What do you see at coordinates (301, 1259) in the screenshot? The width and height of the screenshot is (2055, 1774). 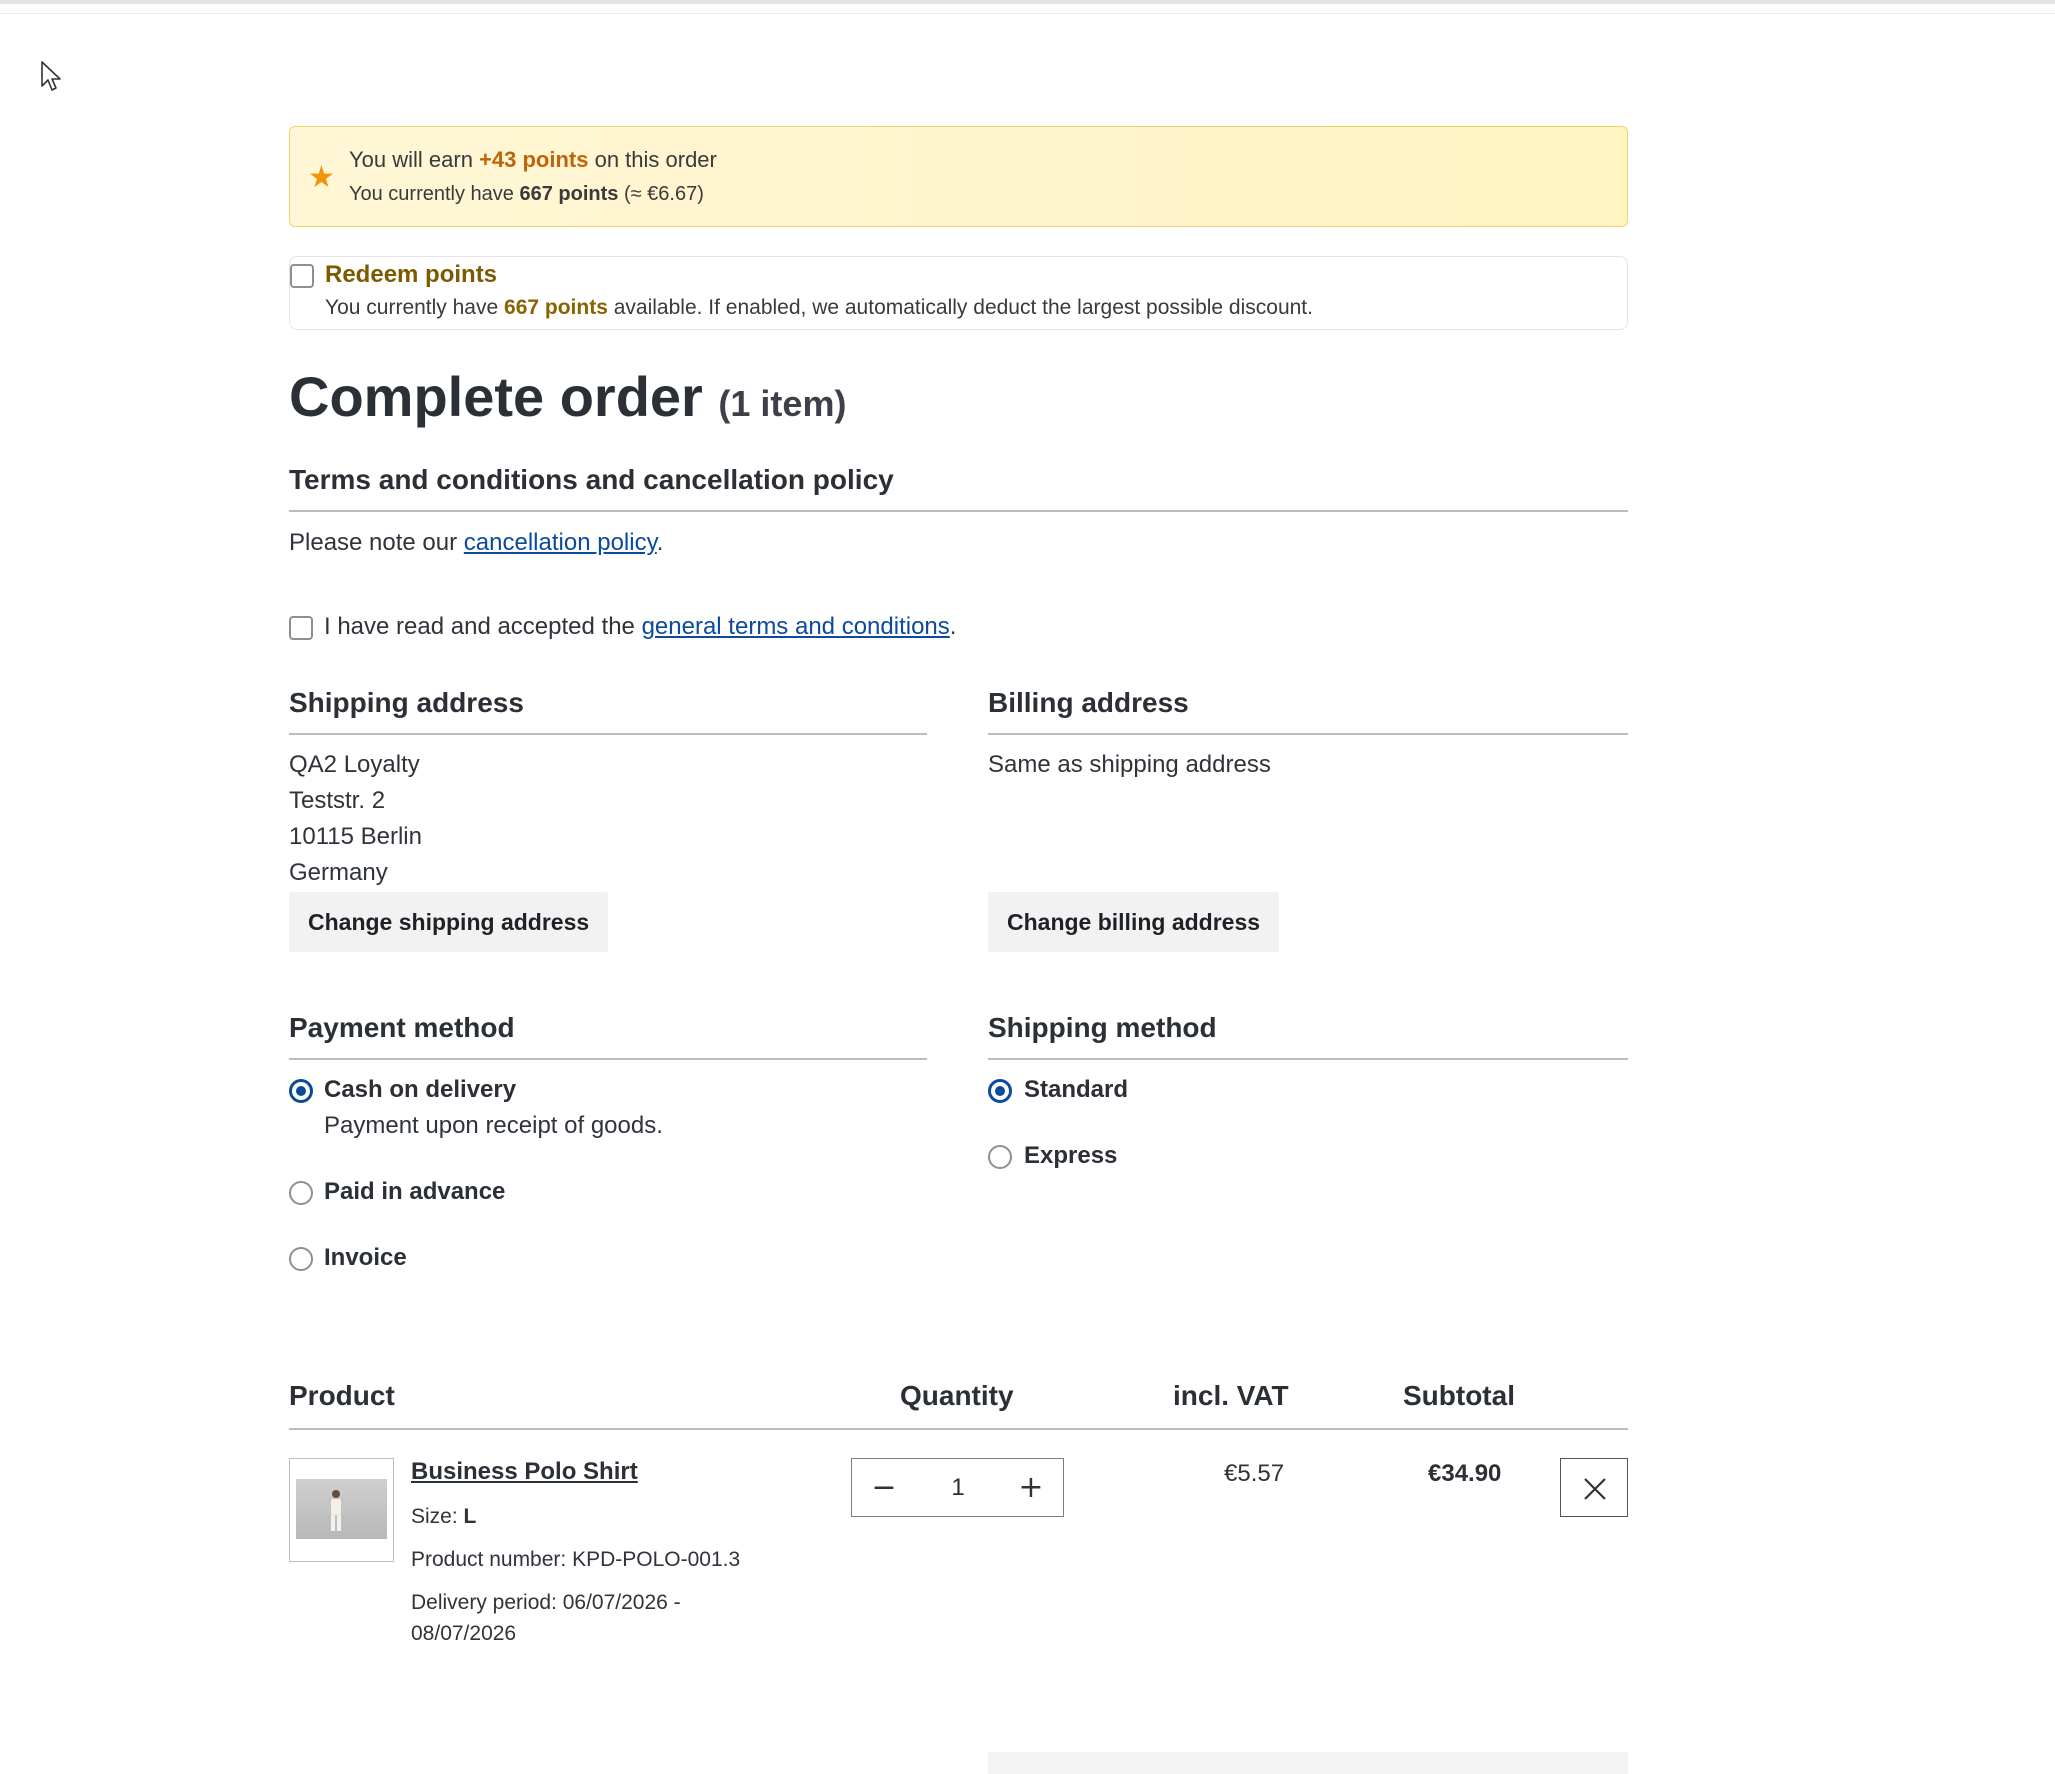 I see `payment-radio-invoice` at bounding box center [301, 1259].